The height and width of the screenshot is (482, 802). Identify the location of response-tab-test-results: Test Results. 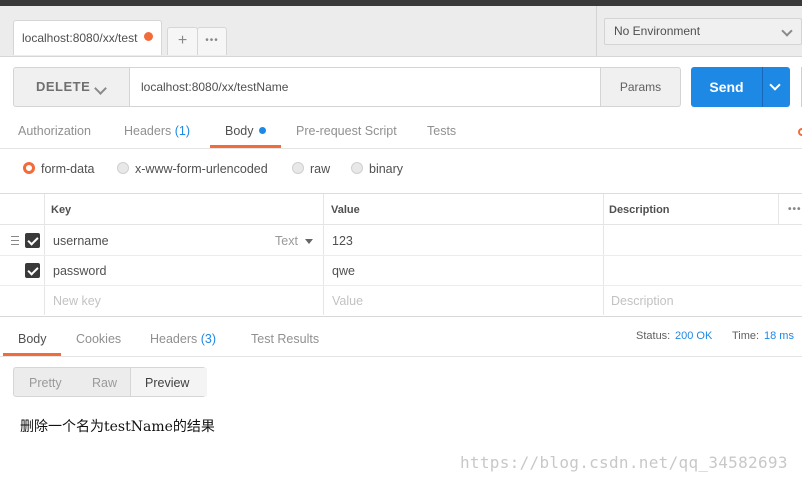
(285, 339).